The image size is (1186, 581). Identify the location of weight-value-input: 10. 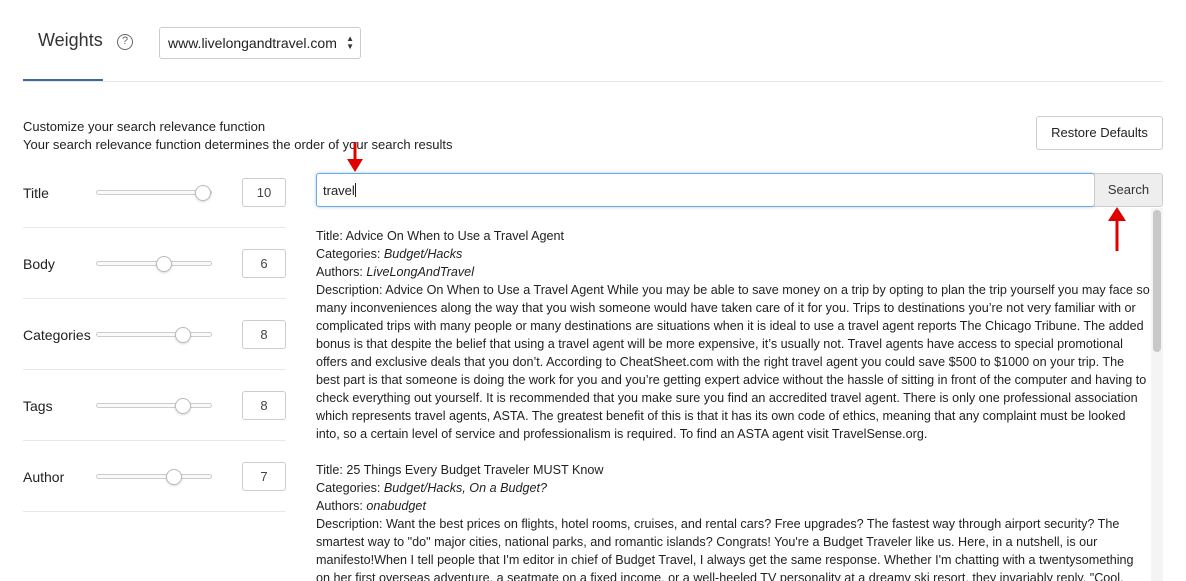
(264, 192).